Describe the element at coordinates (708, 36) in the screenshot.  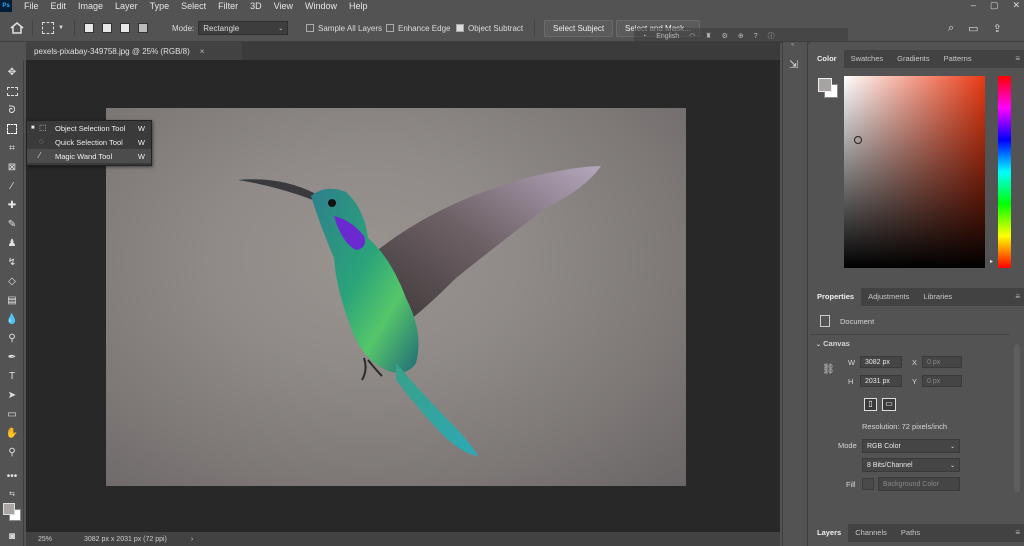
I see `overlay-icon: ♜` at that location.